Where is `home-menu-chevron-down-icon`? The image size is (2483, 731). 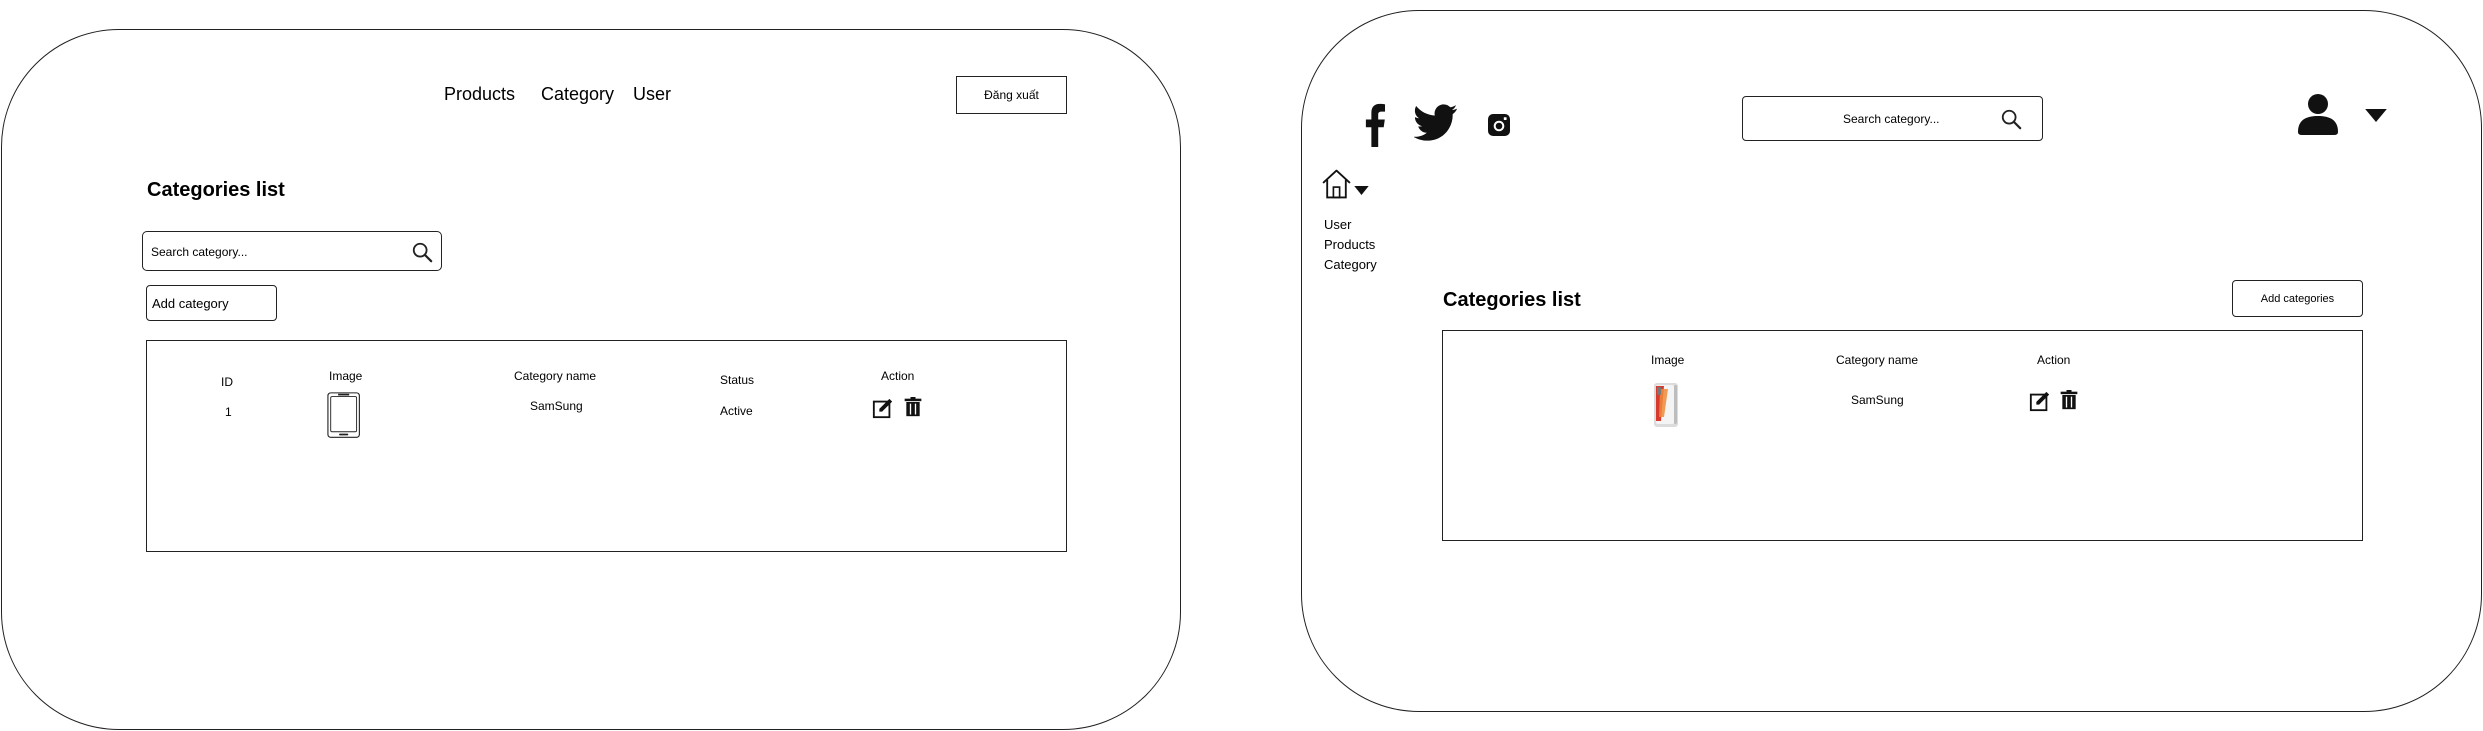
home-menu-chevron-down-icon is located at coordinates (1361, 190).